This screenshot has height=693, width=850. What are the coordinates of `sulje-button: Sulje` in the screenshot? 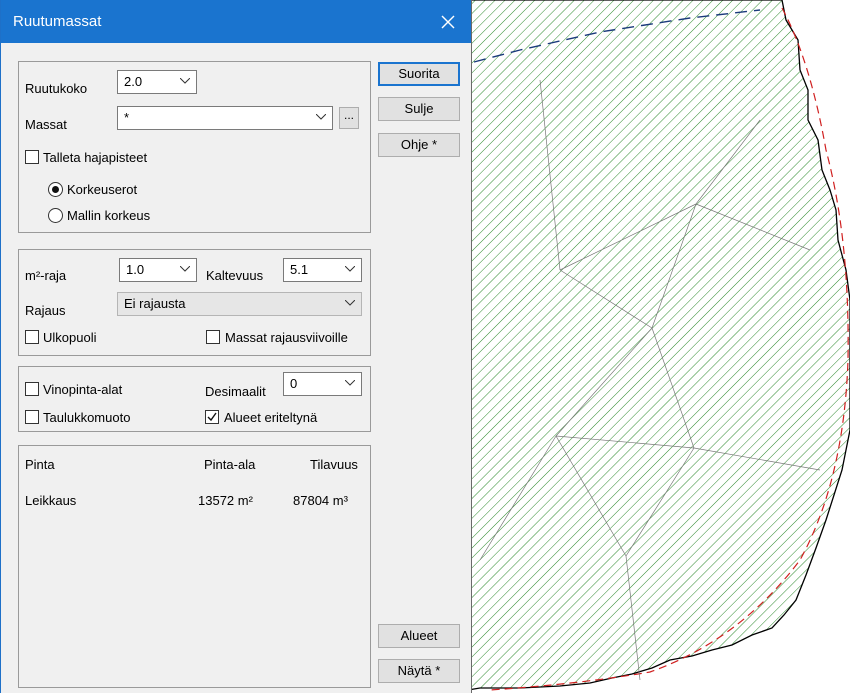 It's located at (419, 109).